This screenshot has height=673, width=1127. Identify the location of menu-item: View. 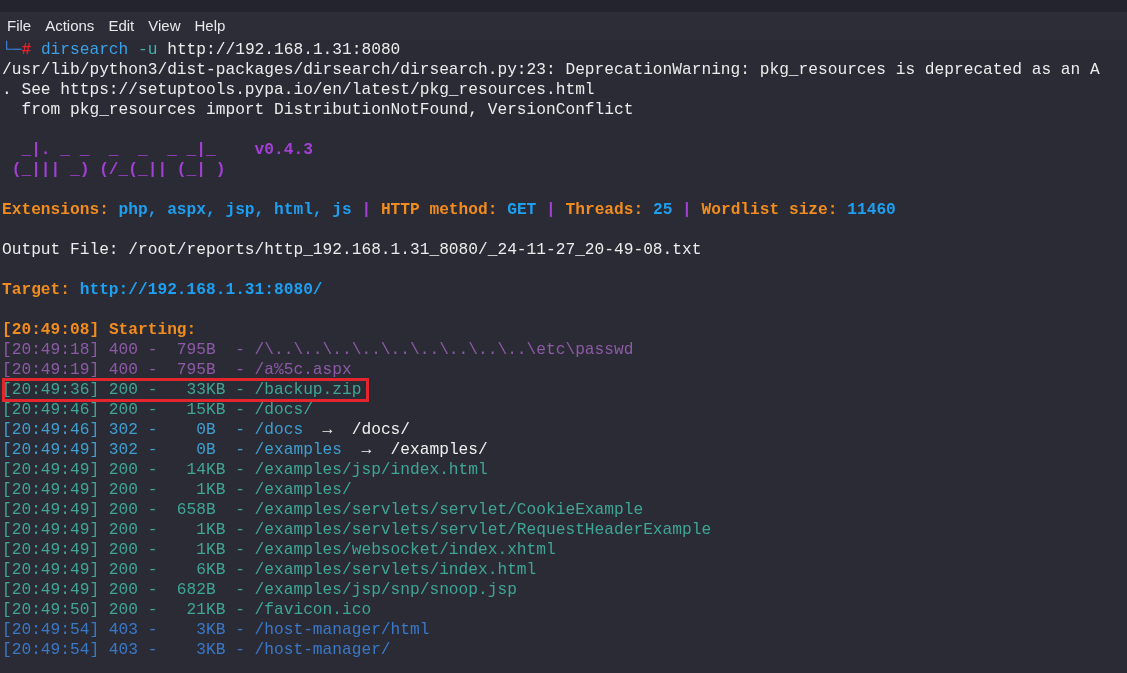
(164, 26).